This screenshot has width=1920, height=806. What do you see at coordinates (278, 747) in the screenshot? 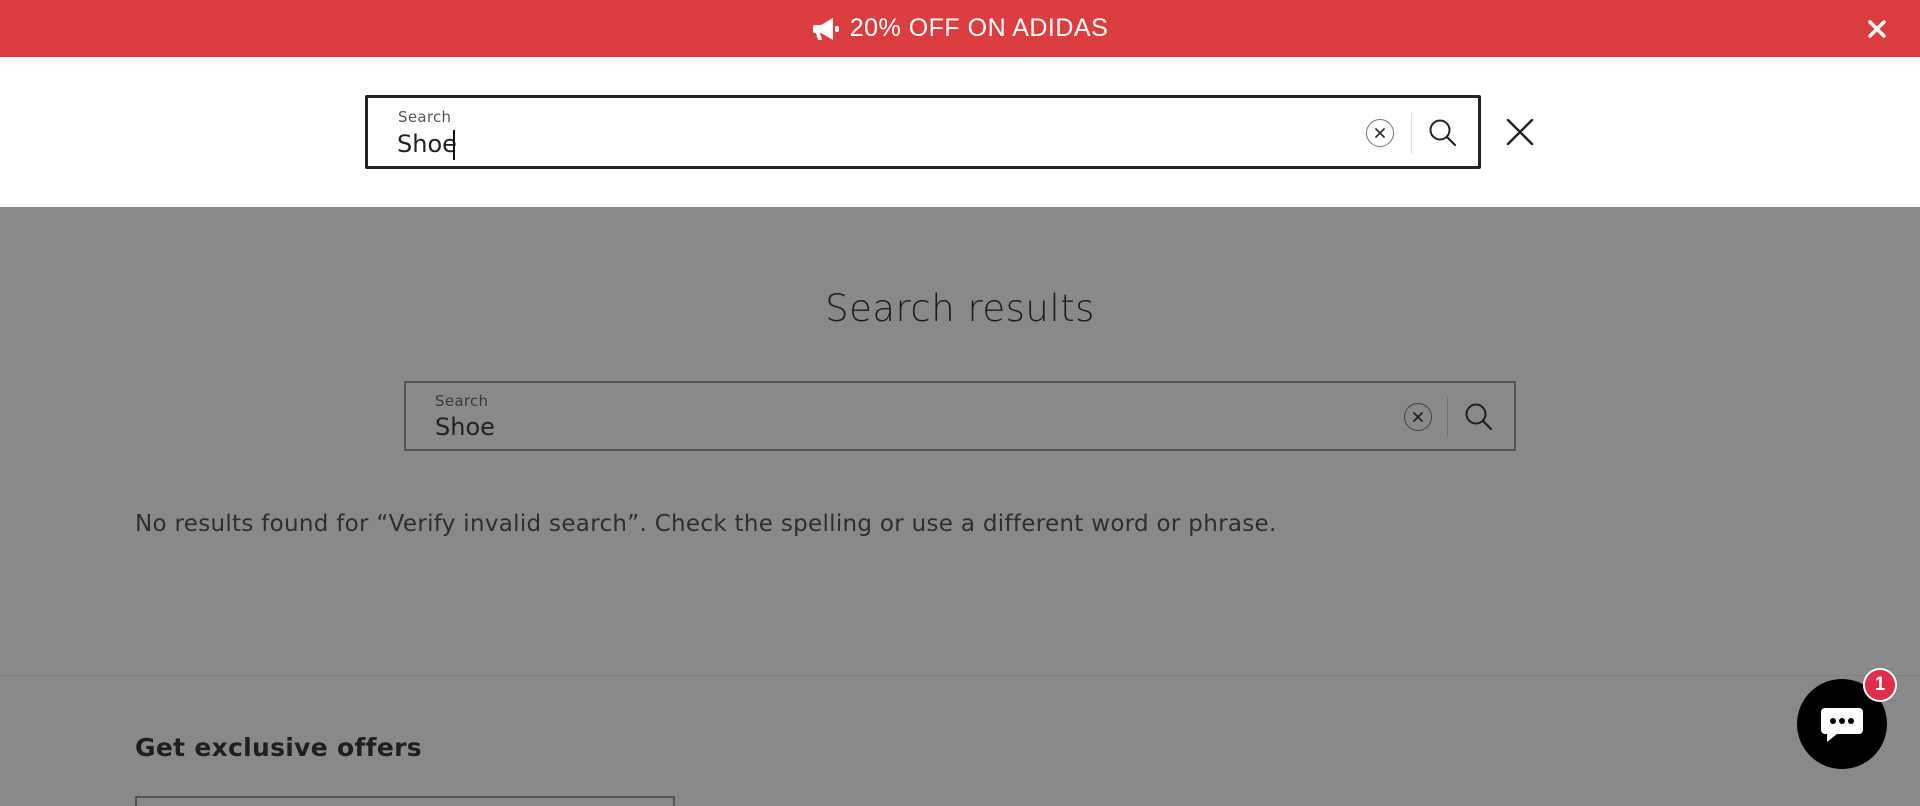
I see `newsletter-heading: Get exclusive offers` at bounding box center [278, 747].